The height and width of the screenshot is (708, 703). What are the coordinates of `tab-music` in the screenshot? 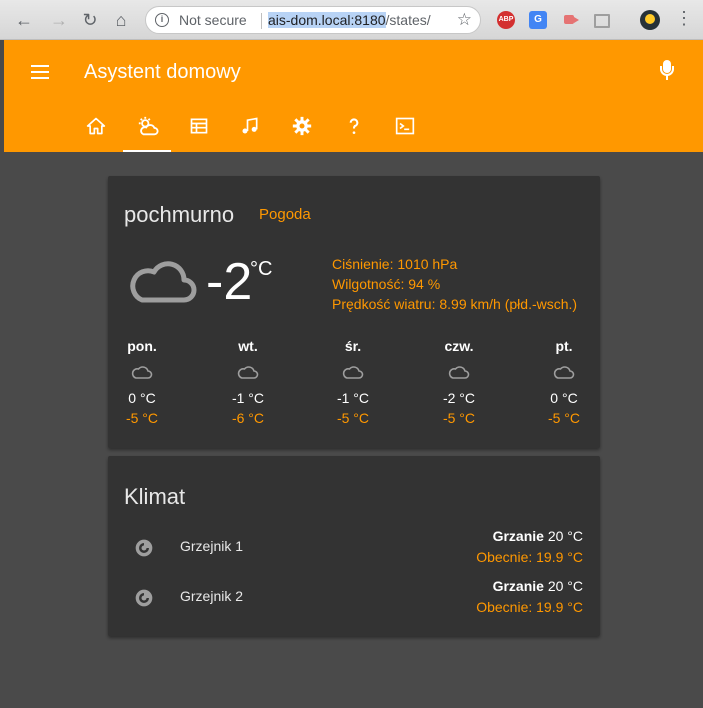 It's located at (250, 131).